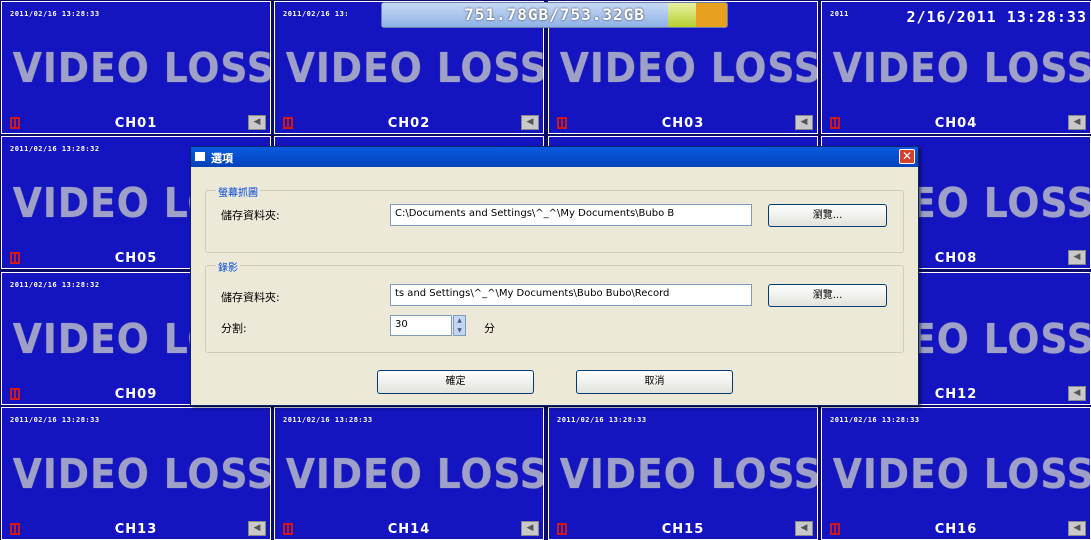 The image size is (1091, 540). I want to click on split-minutes-input: 30, so click(421, 325).